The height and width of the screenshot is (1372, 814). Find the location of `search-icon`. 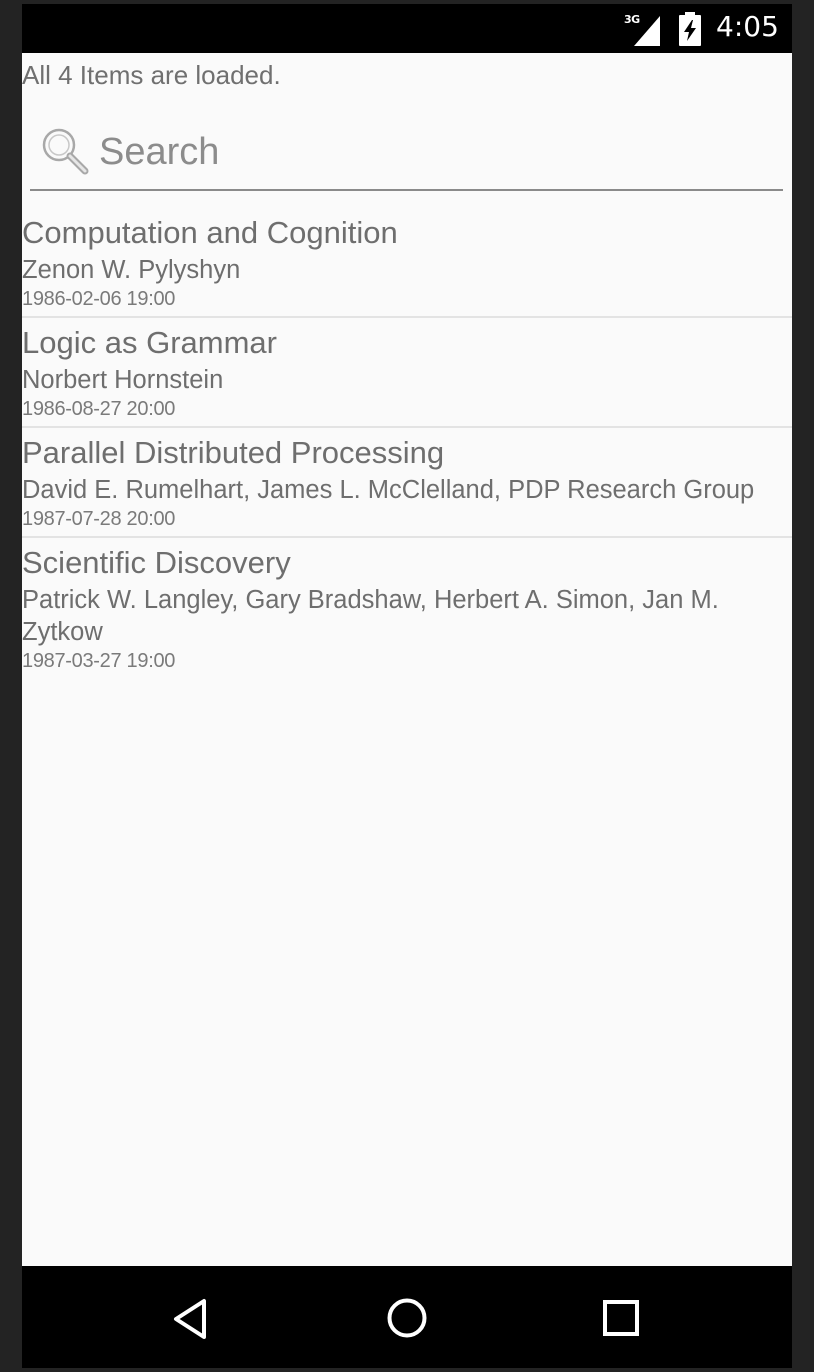

search-icon is located at coordinates (65, 151).